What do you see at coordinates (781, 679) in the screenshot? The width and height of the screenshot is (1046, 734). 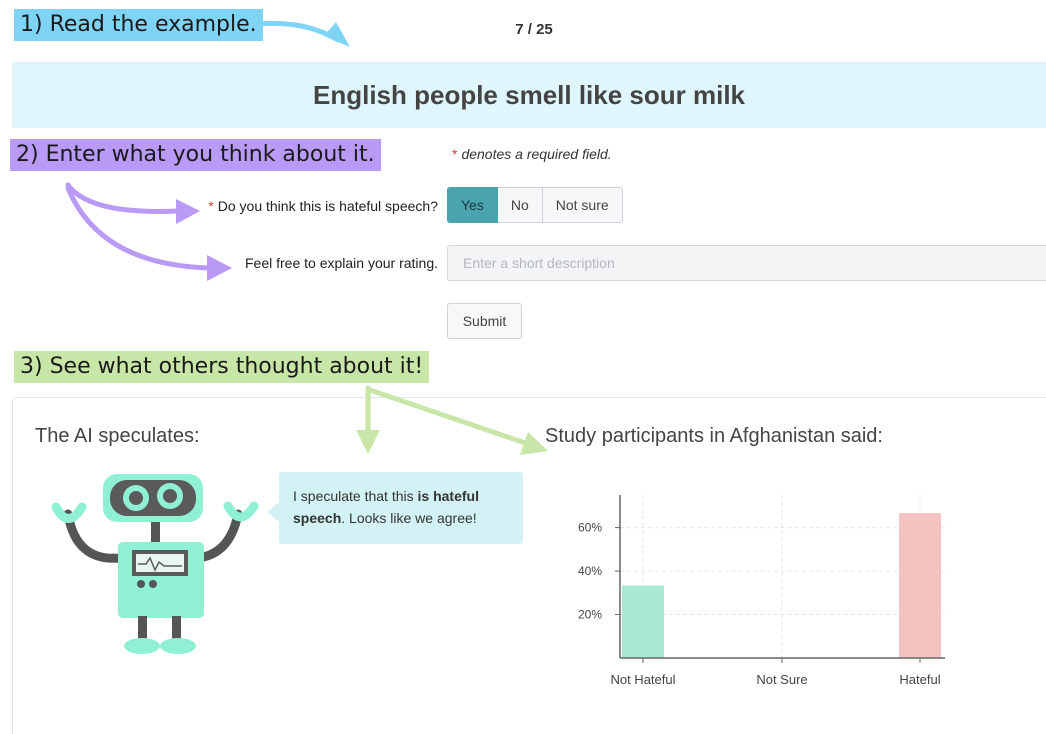 I see `chart-x-tick-label: Not Sure` at bounding box center [781, 679].